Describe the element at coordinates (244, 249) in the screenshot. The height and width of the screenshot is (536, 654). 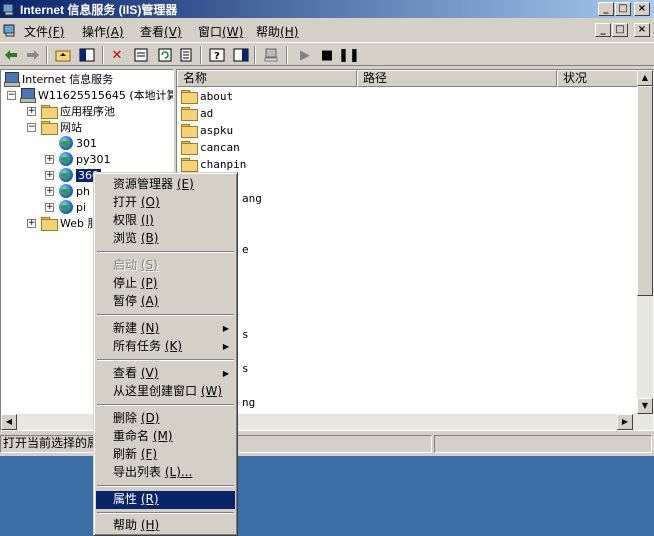
I see `list-item-partial: e` at that location.